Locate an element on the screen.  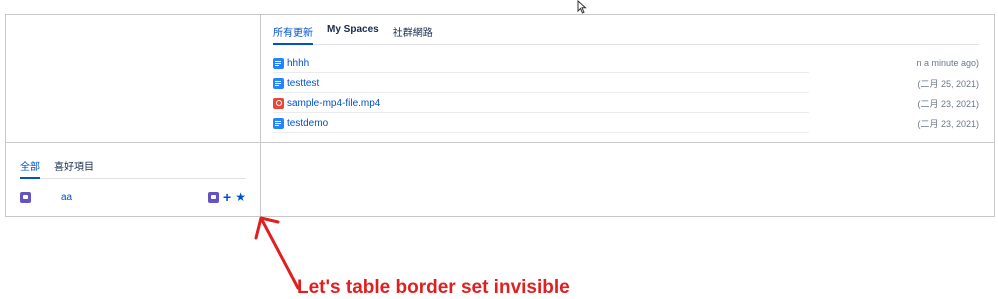
media-file-icon is located at coordinates (278, 103).